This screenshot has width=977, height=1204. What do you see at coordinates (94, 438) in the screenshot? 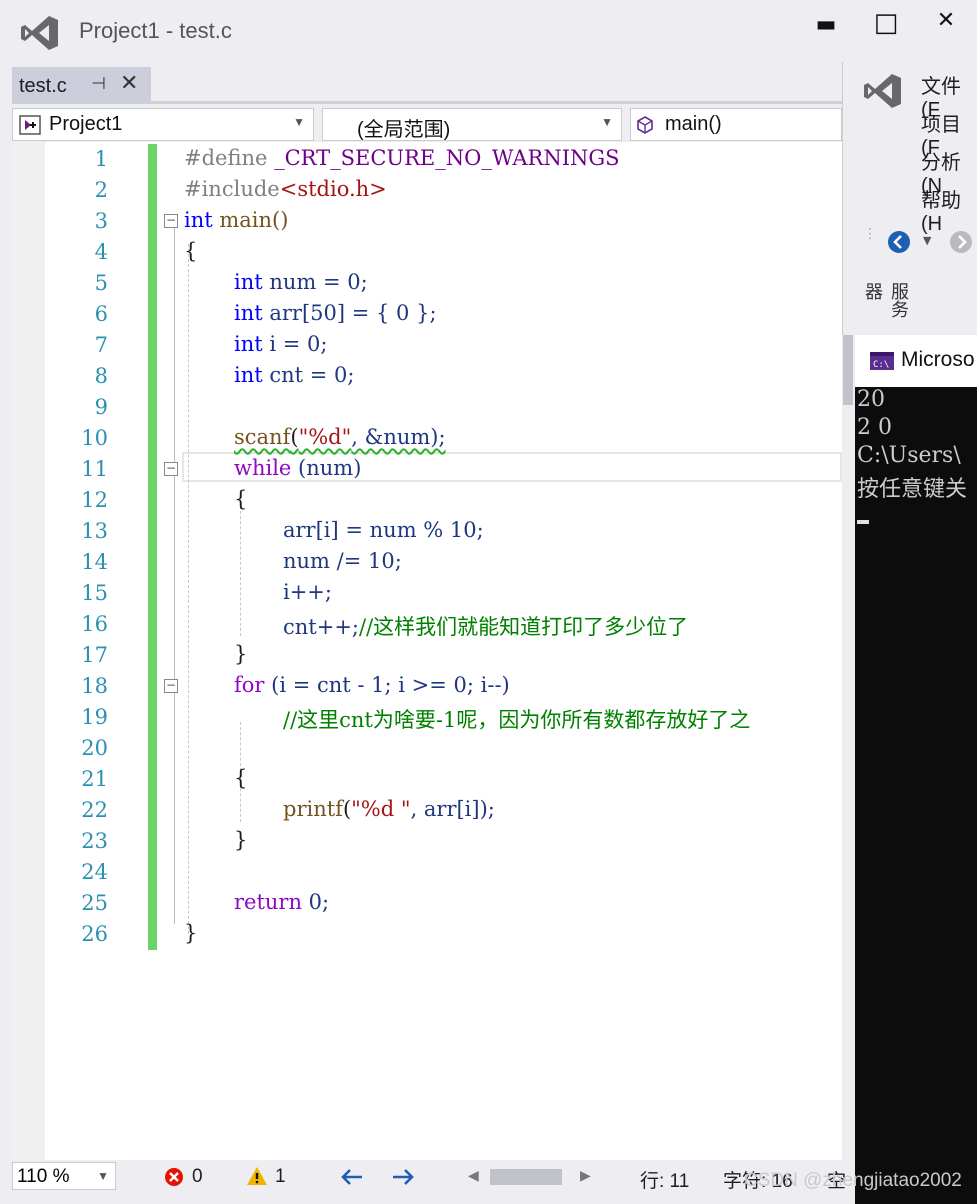
I see `line-number: 10` at bounding box center [94, 438].